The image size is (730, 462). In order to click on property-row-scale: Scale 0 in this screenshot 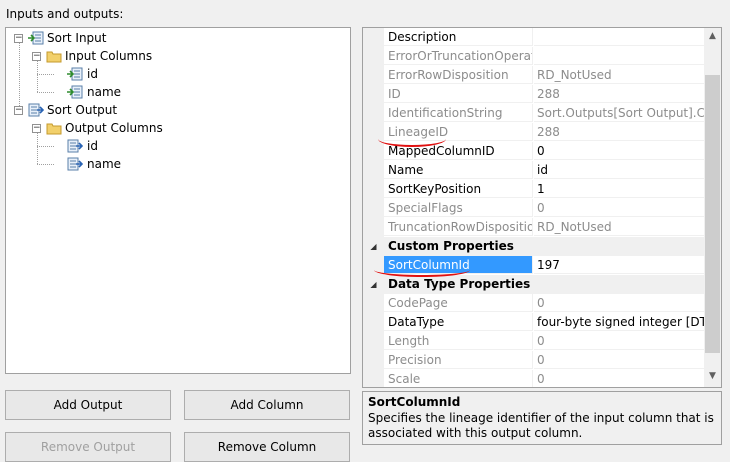, I will do `click(534, 378)`.